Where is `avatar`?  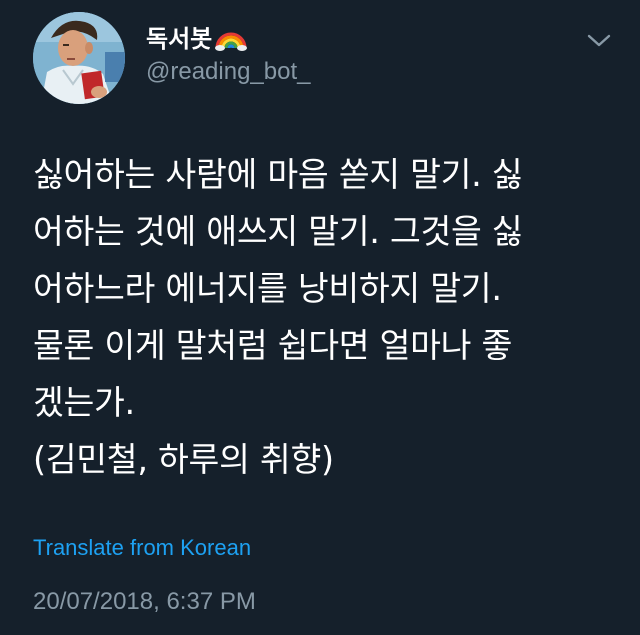
avatar is located at coordinates (79, 58).